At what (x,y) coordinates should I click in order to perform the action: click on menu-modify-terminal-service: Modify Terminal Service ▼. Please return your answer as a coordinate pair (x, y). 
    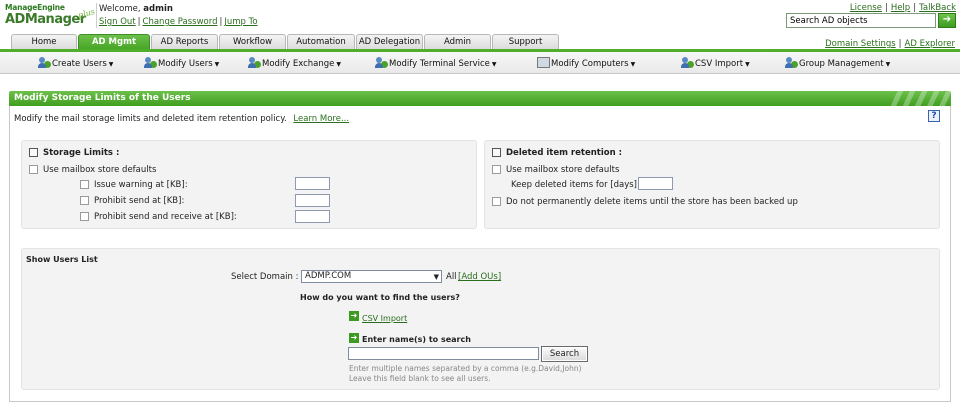
    Looking at the image, I should click on (436, 63).